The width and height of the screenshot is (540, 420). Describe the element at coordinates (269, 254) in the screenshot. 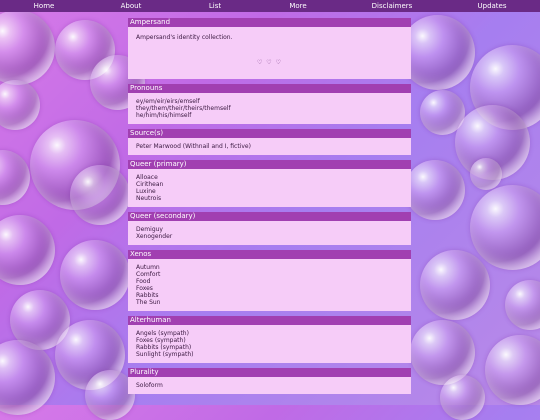

I see `section-title: Xenos` at that location.